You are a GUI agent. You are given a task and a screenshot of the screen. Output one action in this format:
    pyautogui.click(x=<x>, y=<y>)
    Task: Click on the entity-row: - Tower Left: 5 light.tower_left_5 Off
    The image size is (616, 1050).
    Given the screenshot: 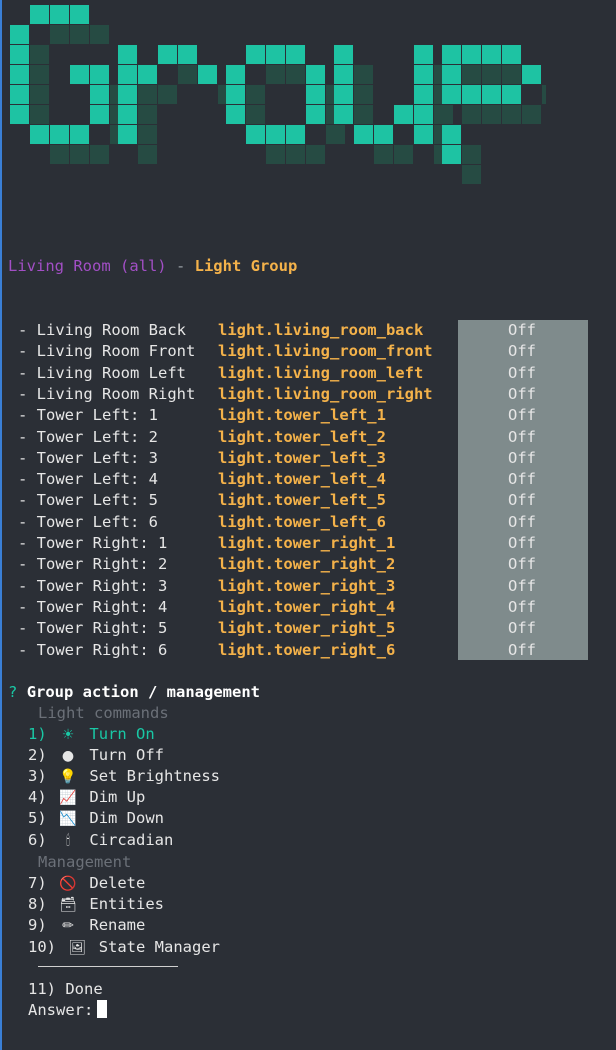 What is the action you would take?
    pyautogui.click(x=277, y=500)
    